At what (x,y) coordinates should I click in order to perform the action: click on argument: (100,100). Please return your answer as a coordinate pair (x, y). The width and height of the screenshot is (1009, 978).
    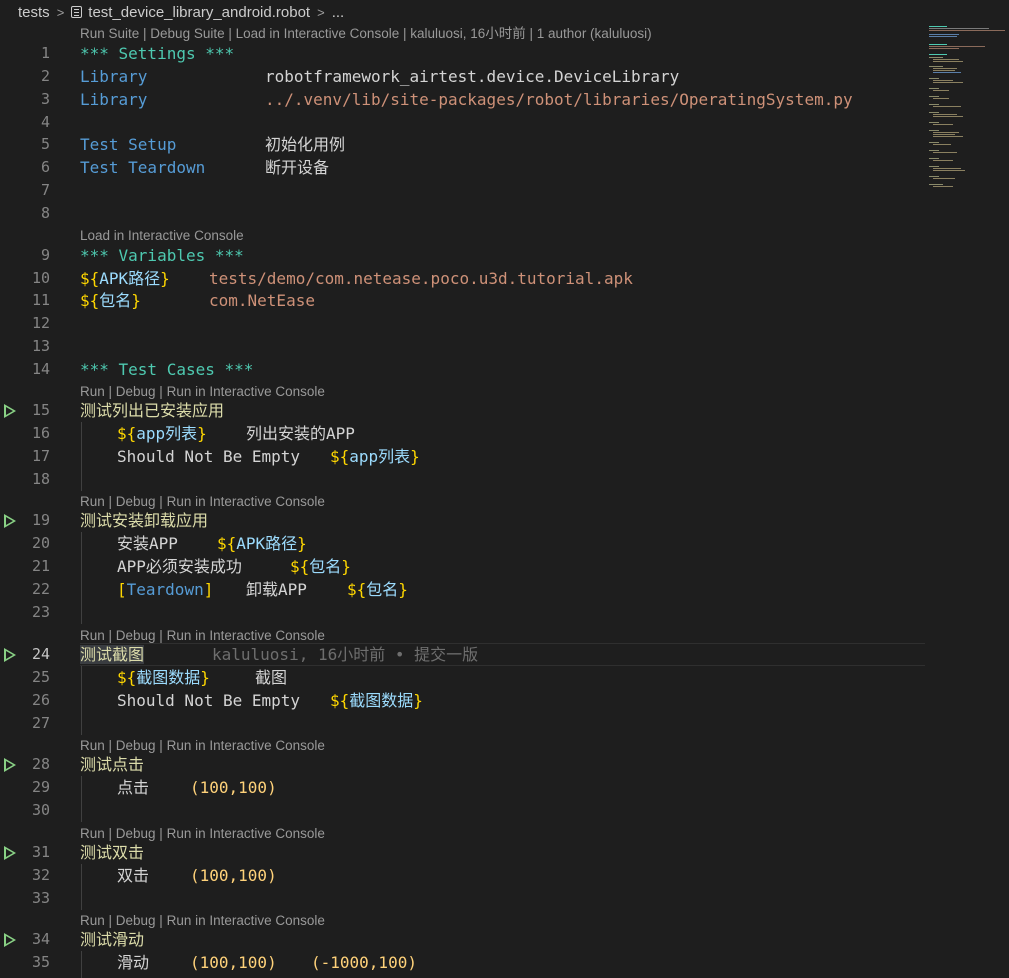
    Looking at the image, I should click on (233, 962).